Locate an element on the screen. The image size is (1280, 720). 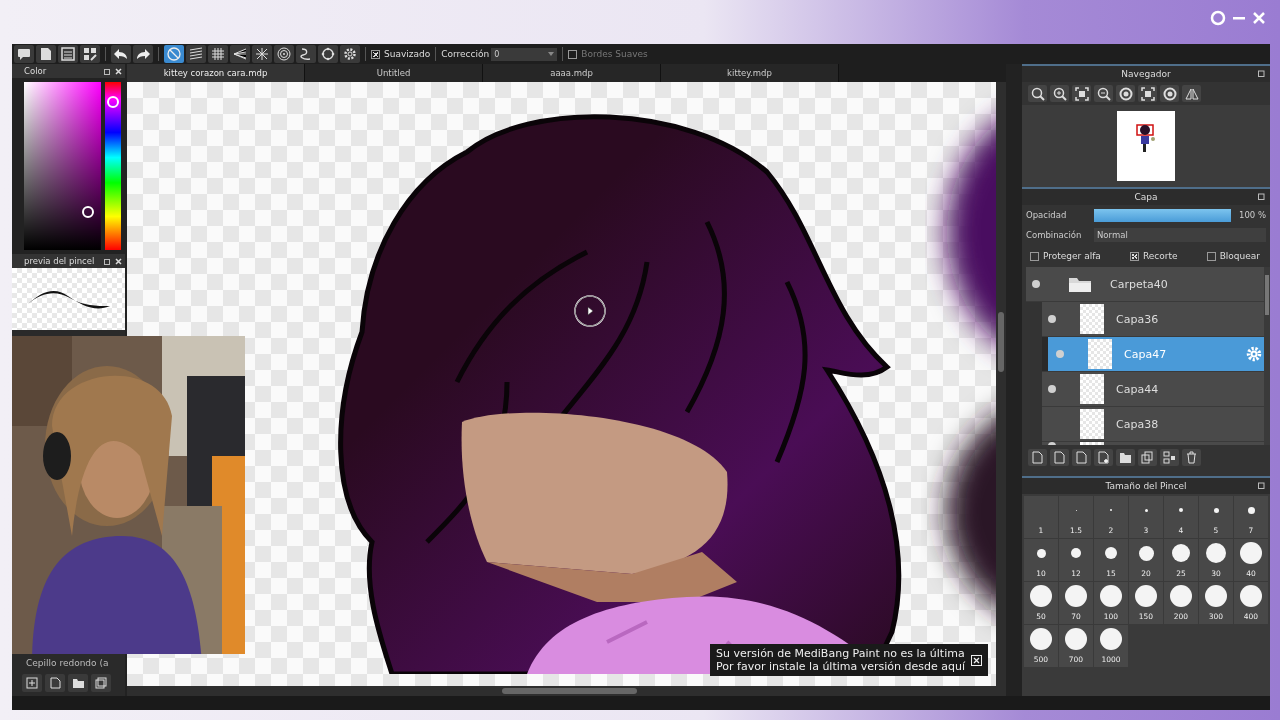
document-tab: kittey.mdp is located at coordinates (750, 73).